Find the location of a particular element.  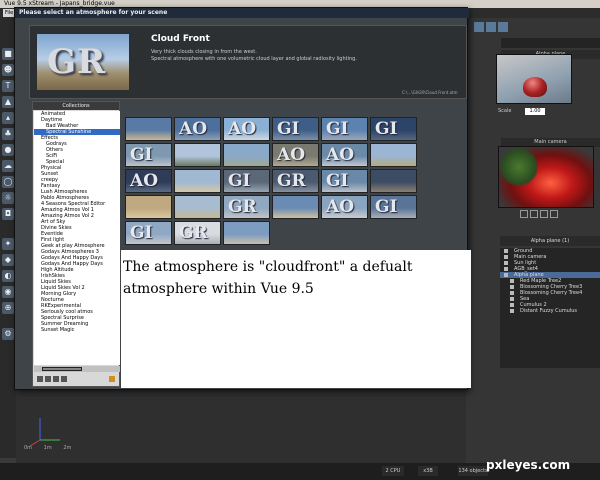

open-icon is located at coordinates (48, 379).